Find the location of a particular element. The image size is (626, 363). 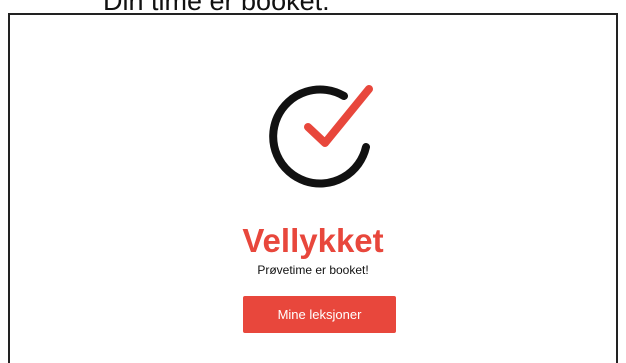

my-lessons-button: Mine leksjoner is located at coordinates (319, 314).